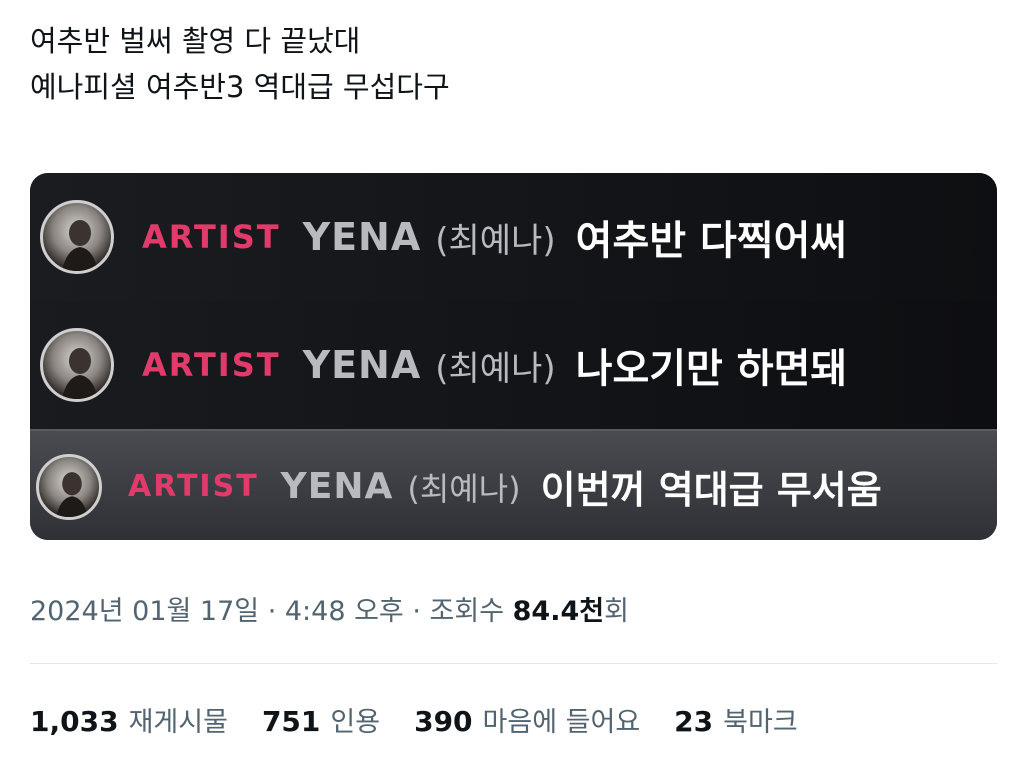 The width and height of the screenshot is (1024, 763). What do you see at coordinates (344, 611) in the screenshot?
I see `tweet-time: 4:48 오후` at bounding box center [344, 611].